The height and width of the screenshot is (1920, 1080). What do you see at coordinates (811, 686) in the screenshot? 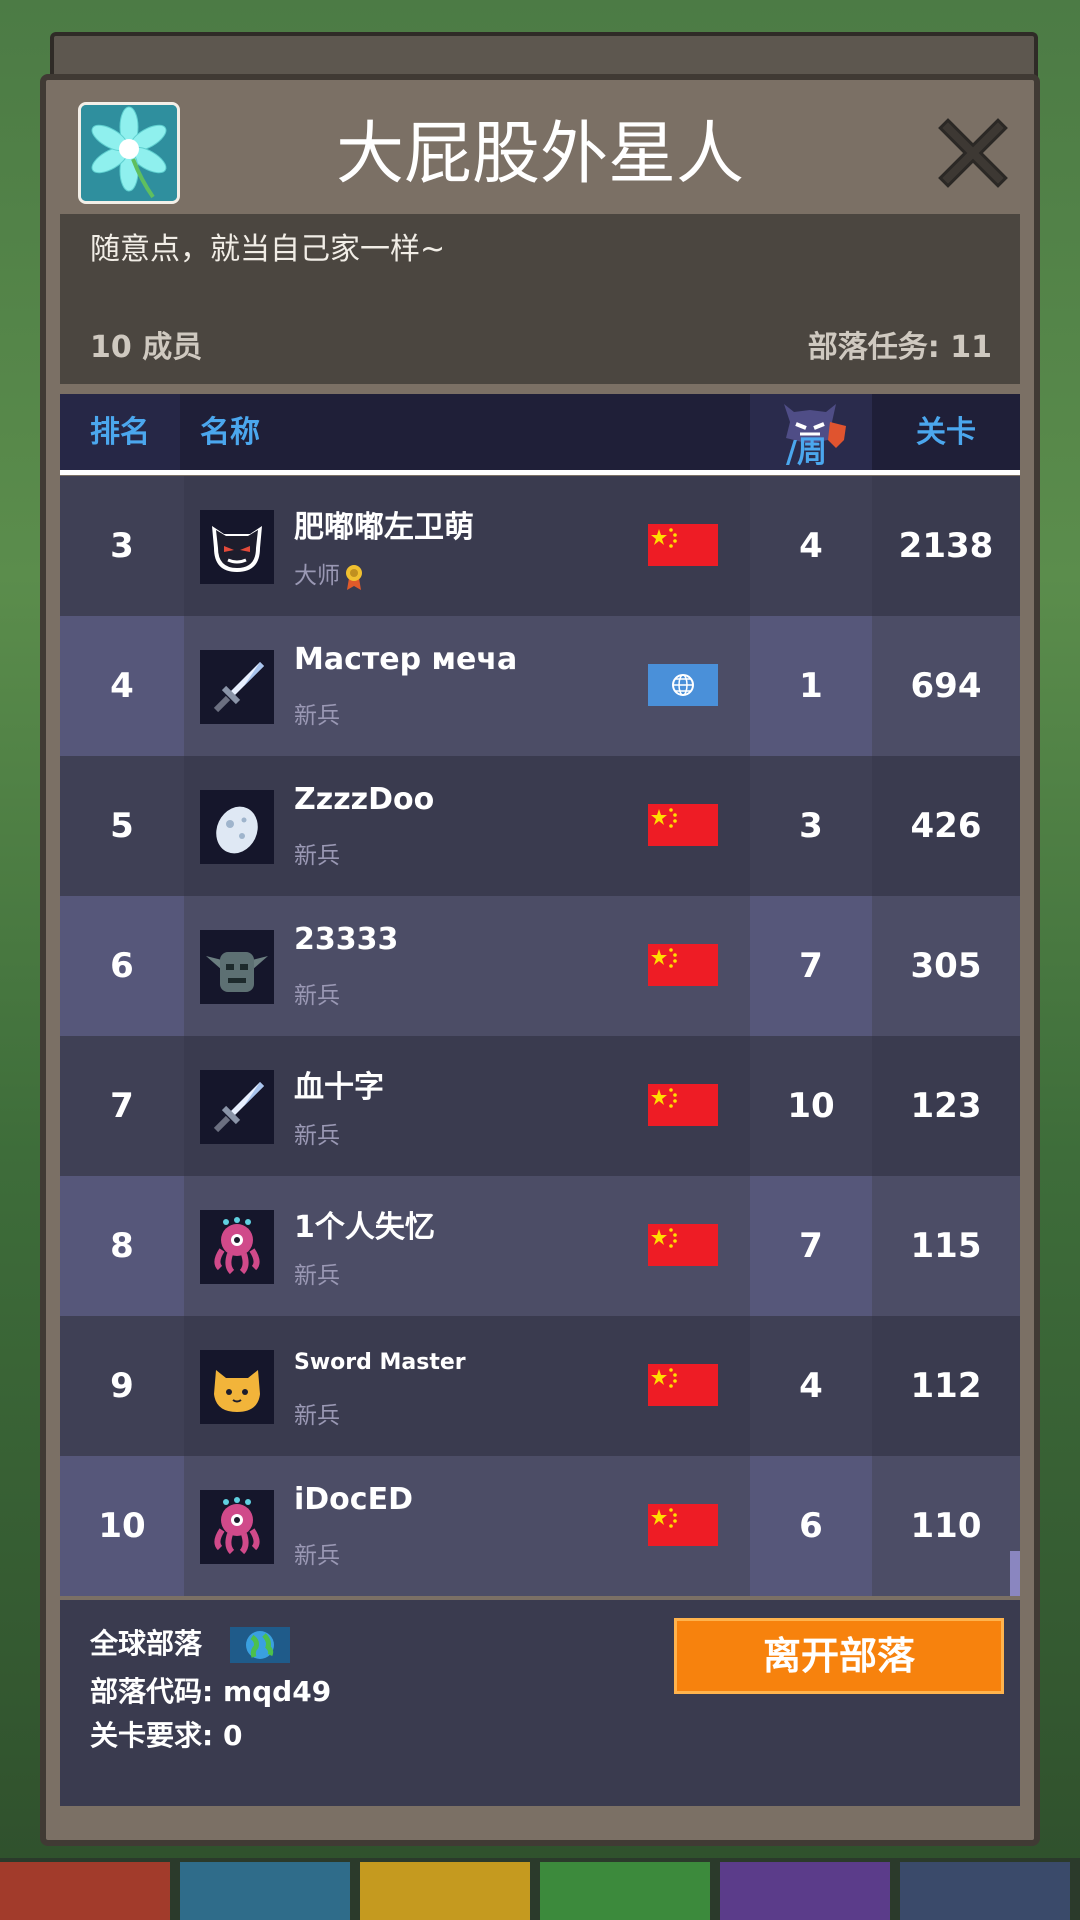
I see `member-weekly: 1` at bounding box center [811, 686].